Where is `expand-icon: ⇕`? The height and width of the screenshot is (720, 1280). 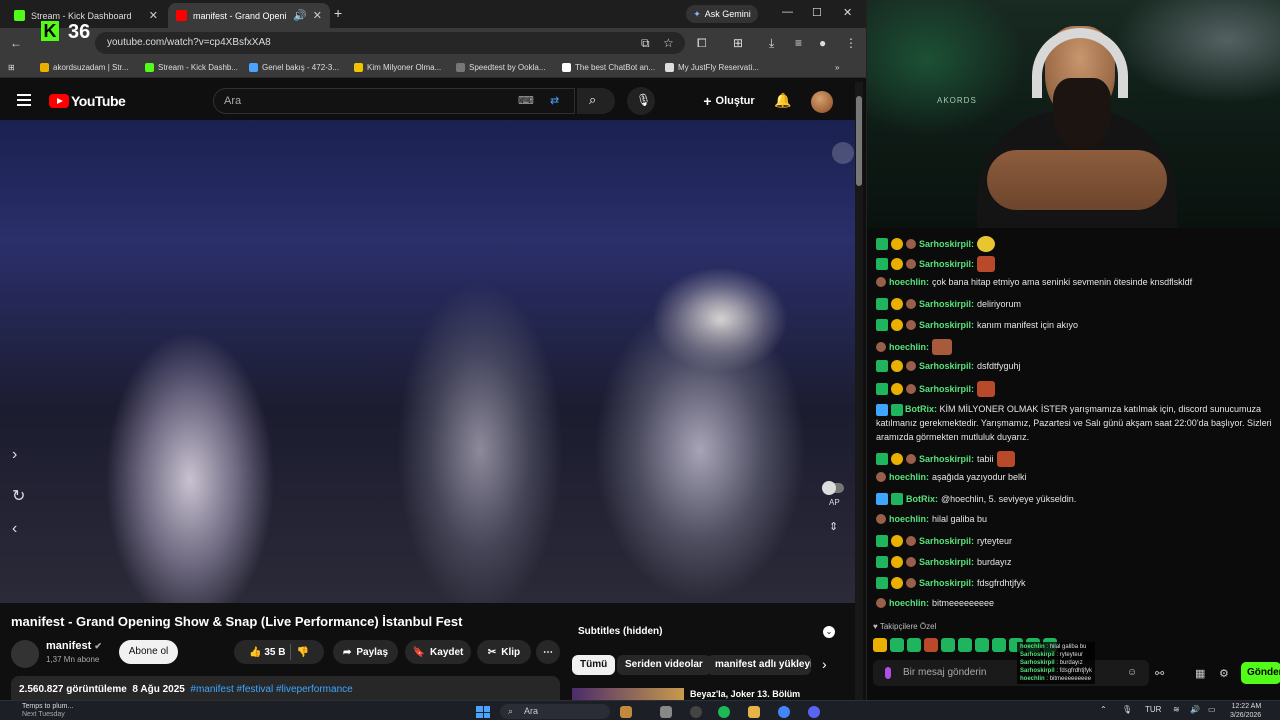 expand-icon: ⇕ is located at coordinates (833, 526).